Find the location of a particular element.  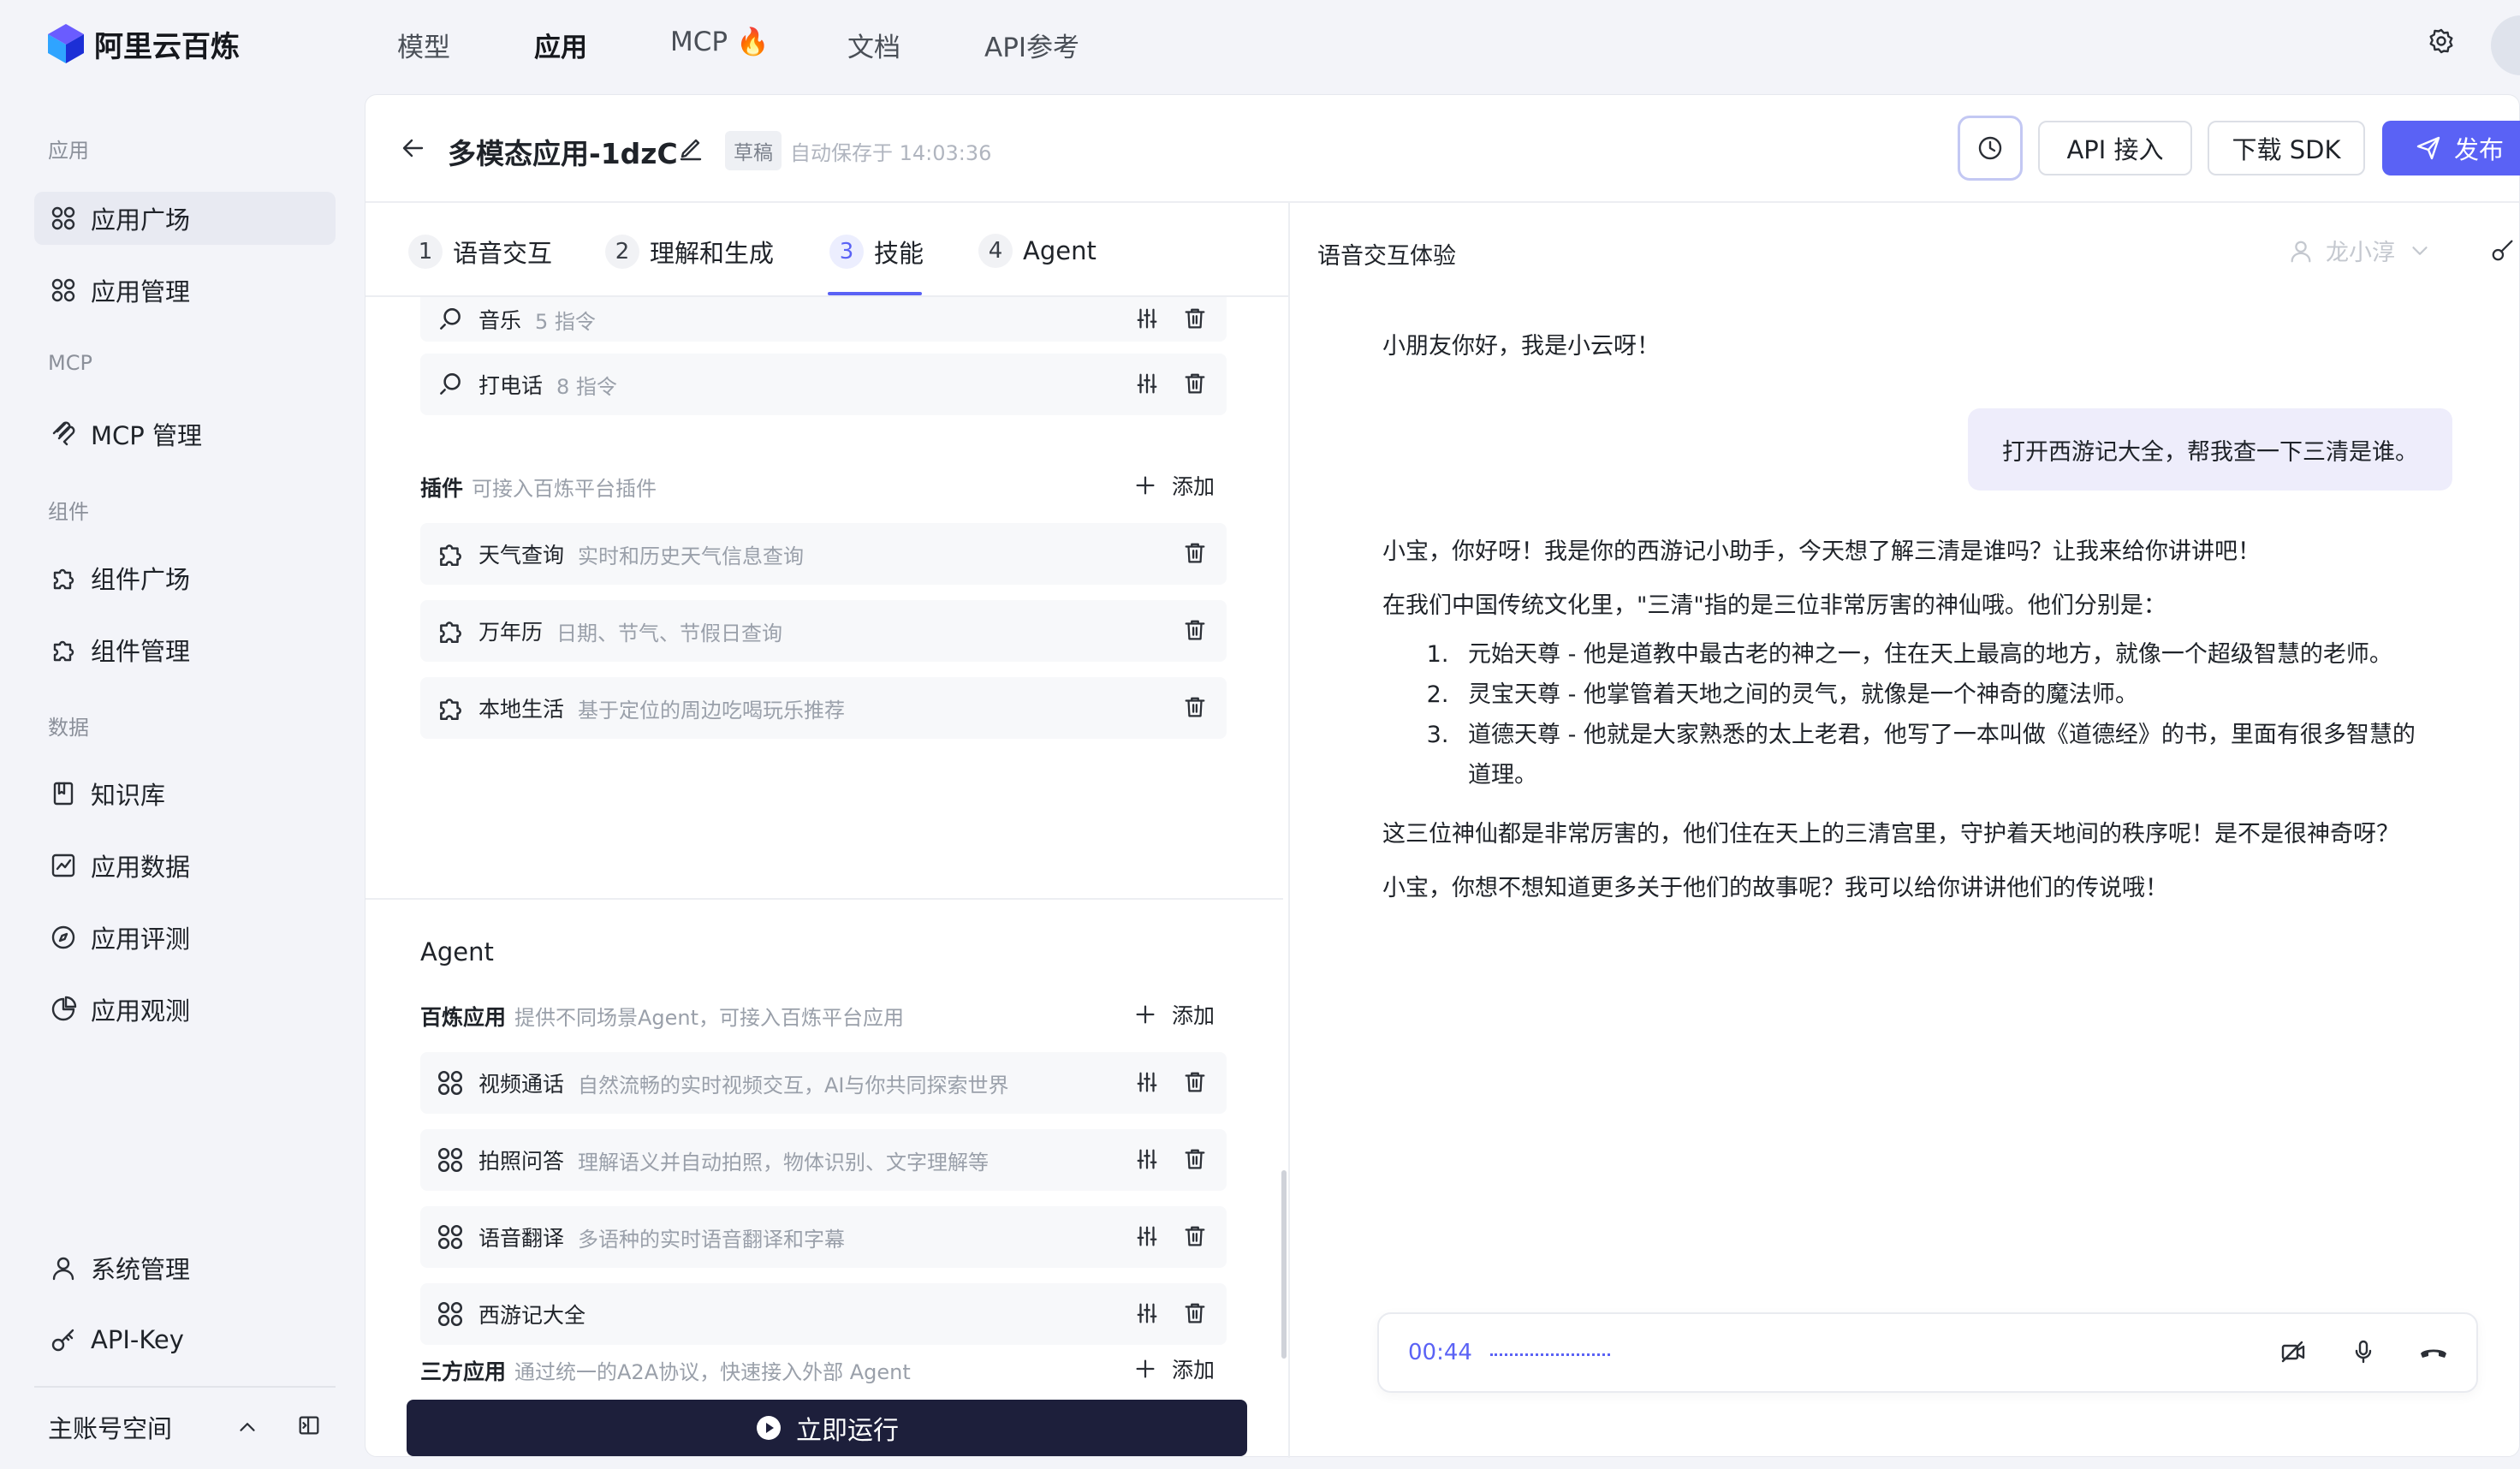

step-label: Agent is located at coordinates (1060, 251).